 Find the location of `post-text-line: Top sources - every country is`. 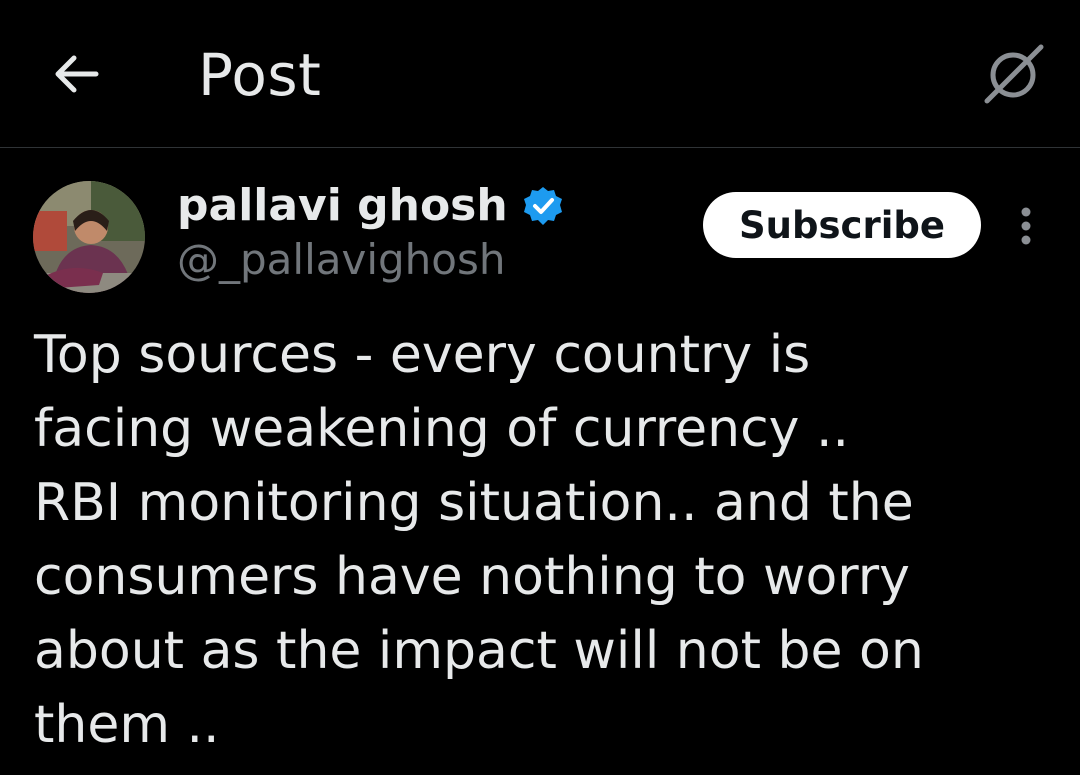

post-text-line: Top sources - every country is is located at coordinates (422, 355).